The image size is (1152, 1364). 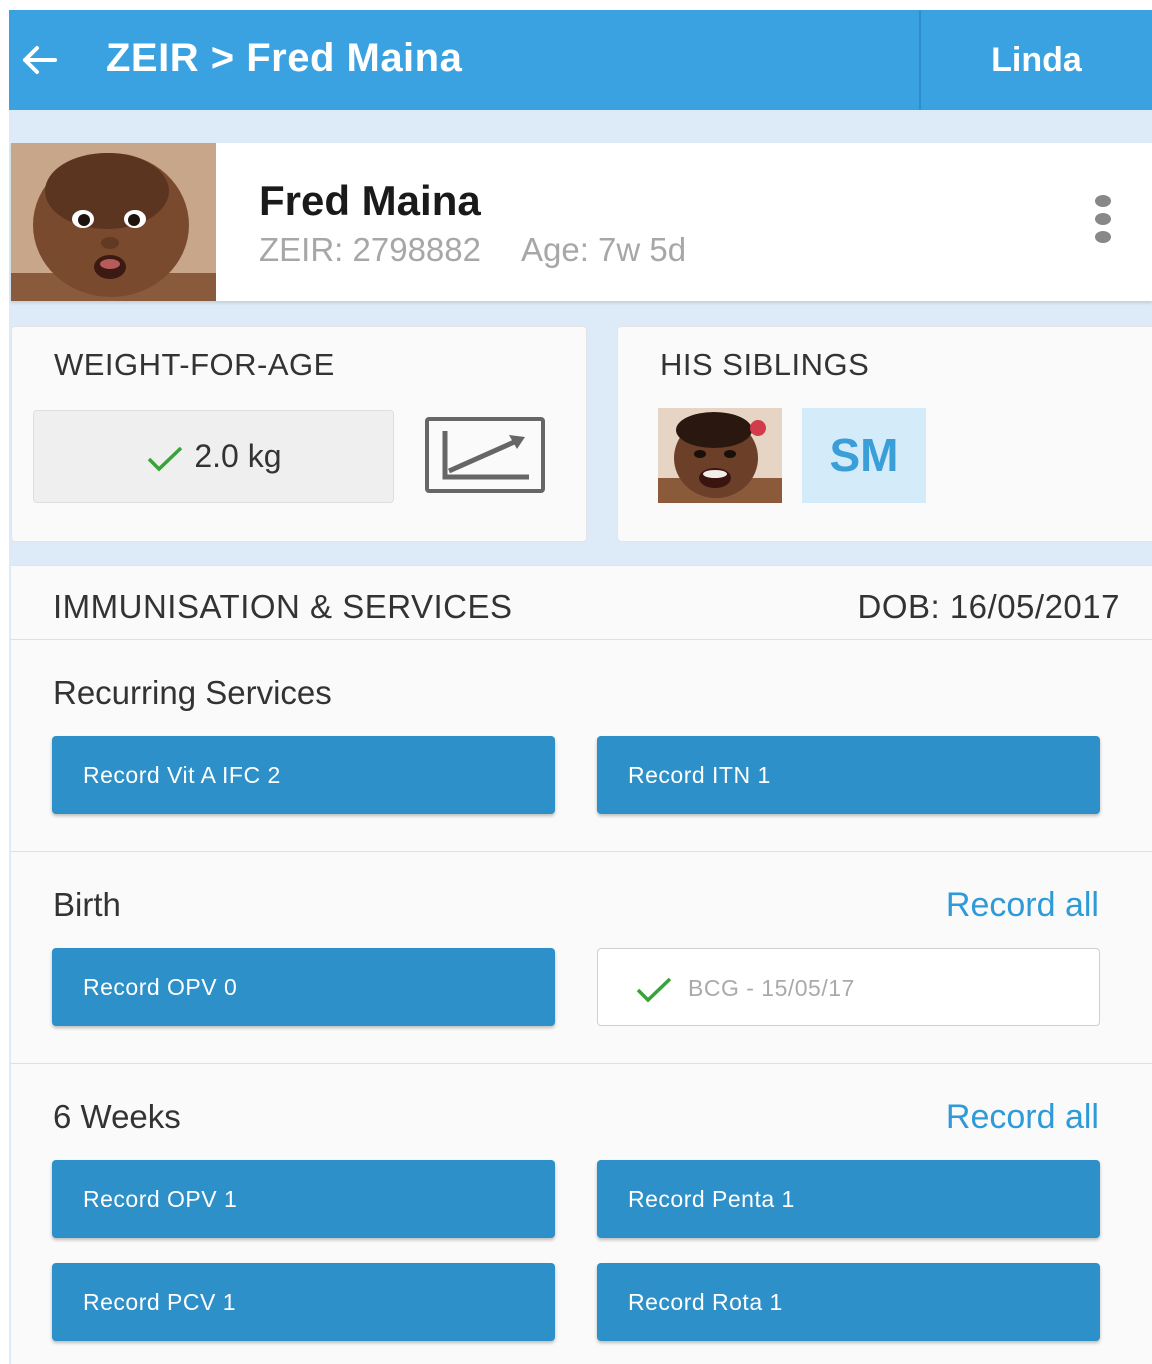 What do you see at coordinates (117, 1116) in the screenshot?
I see `section-title-6-weeks: 6 Weeks` at bounding box center [117, 1116].